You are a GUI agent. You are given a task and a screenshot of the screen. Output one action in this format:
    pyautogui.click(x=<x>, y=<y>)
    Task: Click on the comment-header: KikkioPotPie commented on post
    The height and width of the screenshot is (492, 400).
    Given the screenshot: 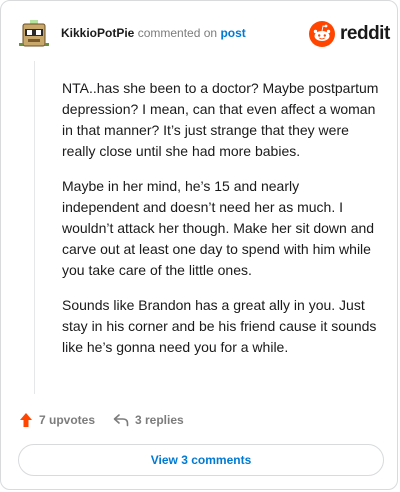 What is the action you would take?
    pyautogui.click(x=153, y=33)
    